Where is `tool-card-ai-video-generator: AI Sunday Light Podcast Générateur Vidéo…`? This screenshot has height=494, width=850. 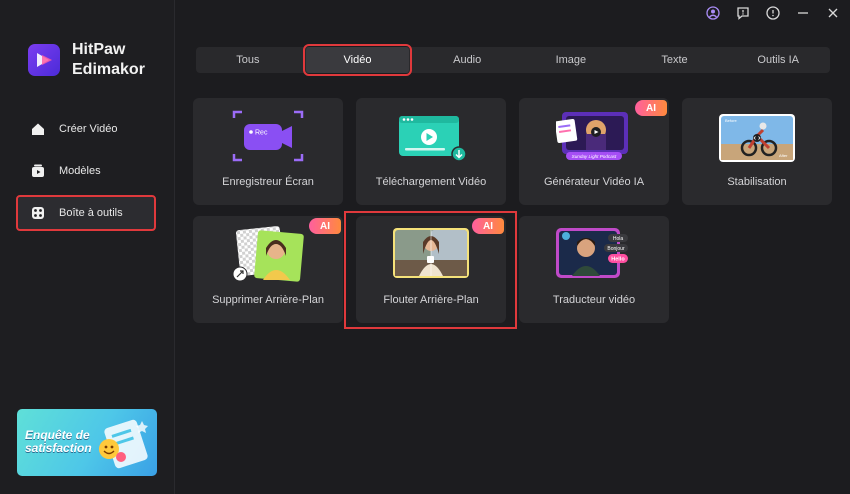
tool-card-ai-video-generator: AI Sunday Light Podcast Générateur Vidéo… is located at coordinates (594, 151).